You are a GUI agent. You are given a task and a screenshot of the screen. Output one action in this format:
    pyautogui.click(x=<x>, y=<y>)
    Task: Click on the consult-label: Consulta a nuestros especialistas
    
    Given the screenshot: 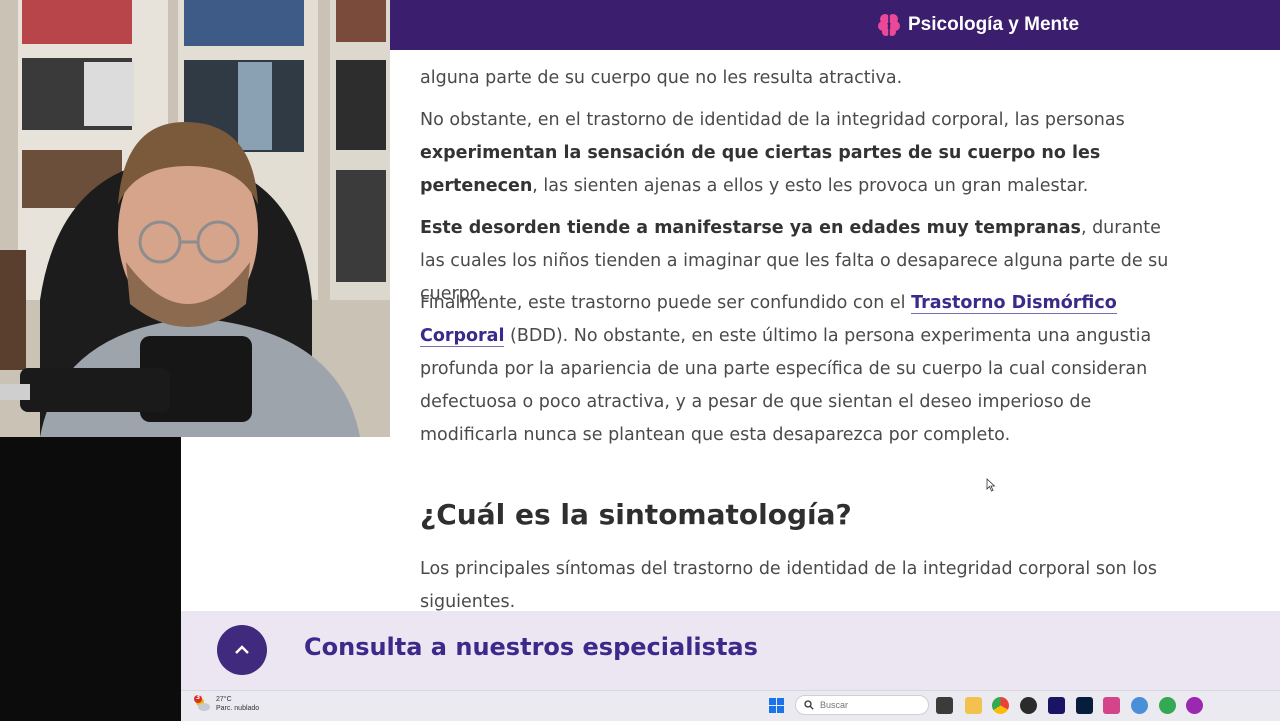 What is the action you would take?
    pyautogui.click(x=531, y=647)
    